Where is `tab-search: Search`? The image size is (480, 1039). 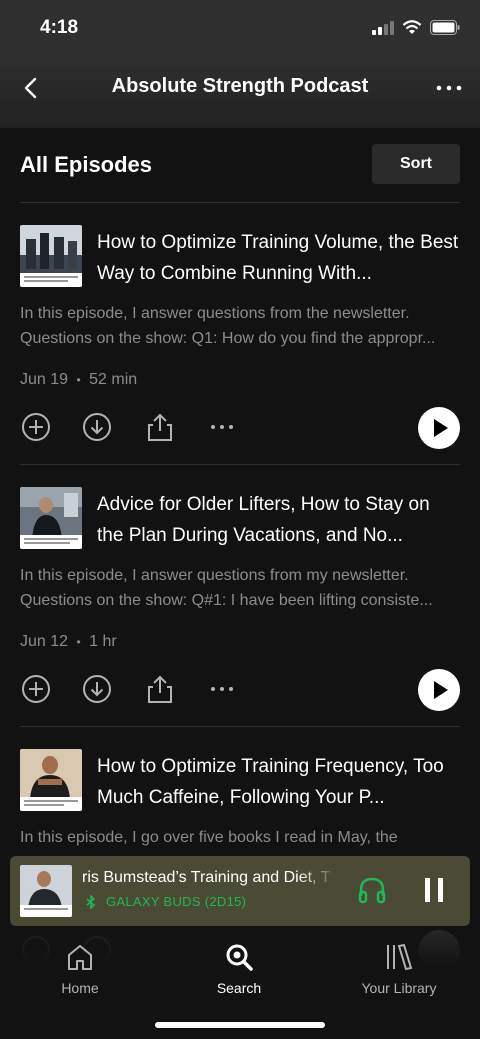
tab-search: Search is located at coordinates (239, 969).